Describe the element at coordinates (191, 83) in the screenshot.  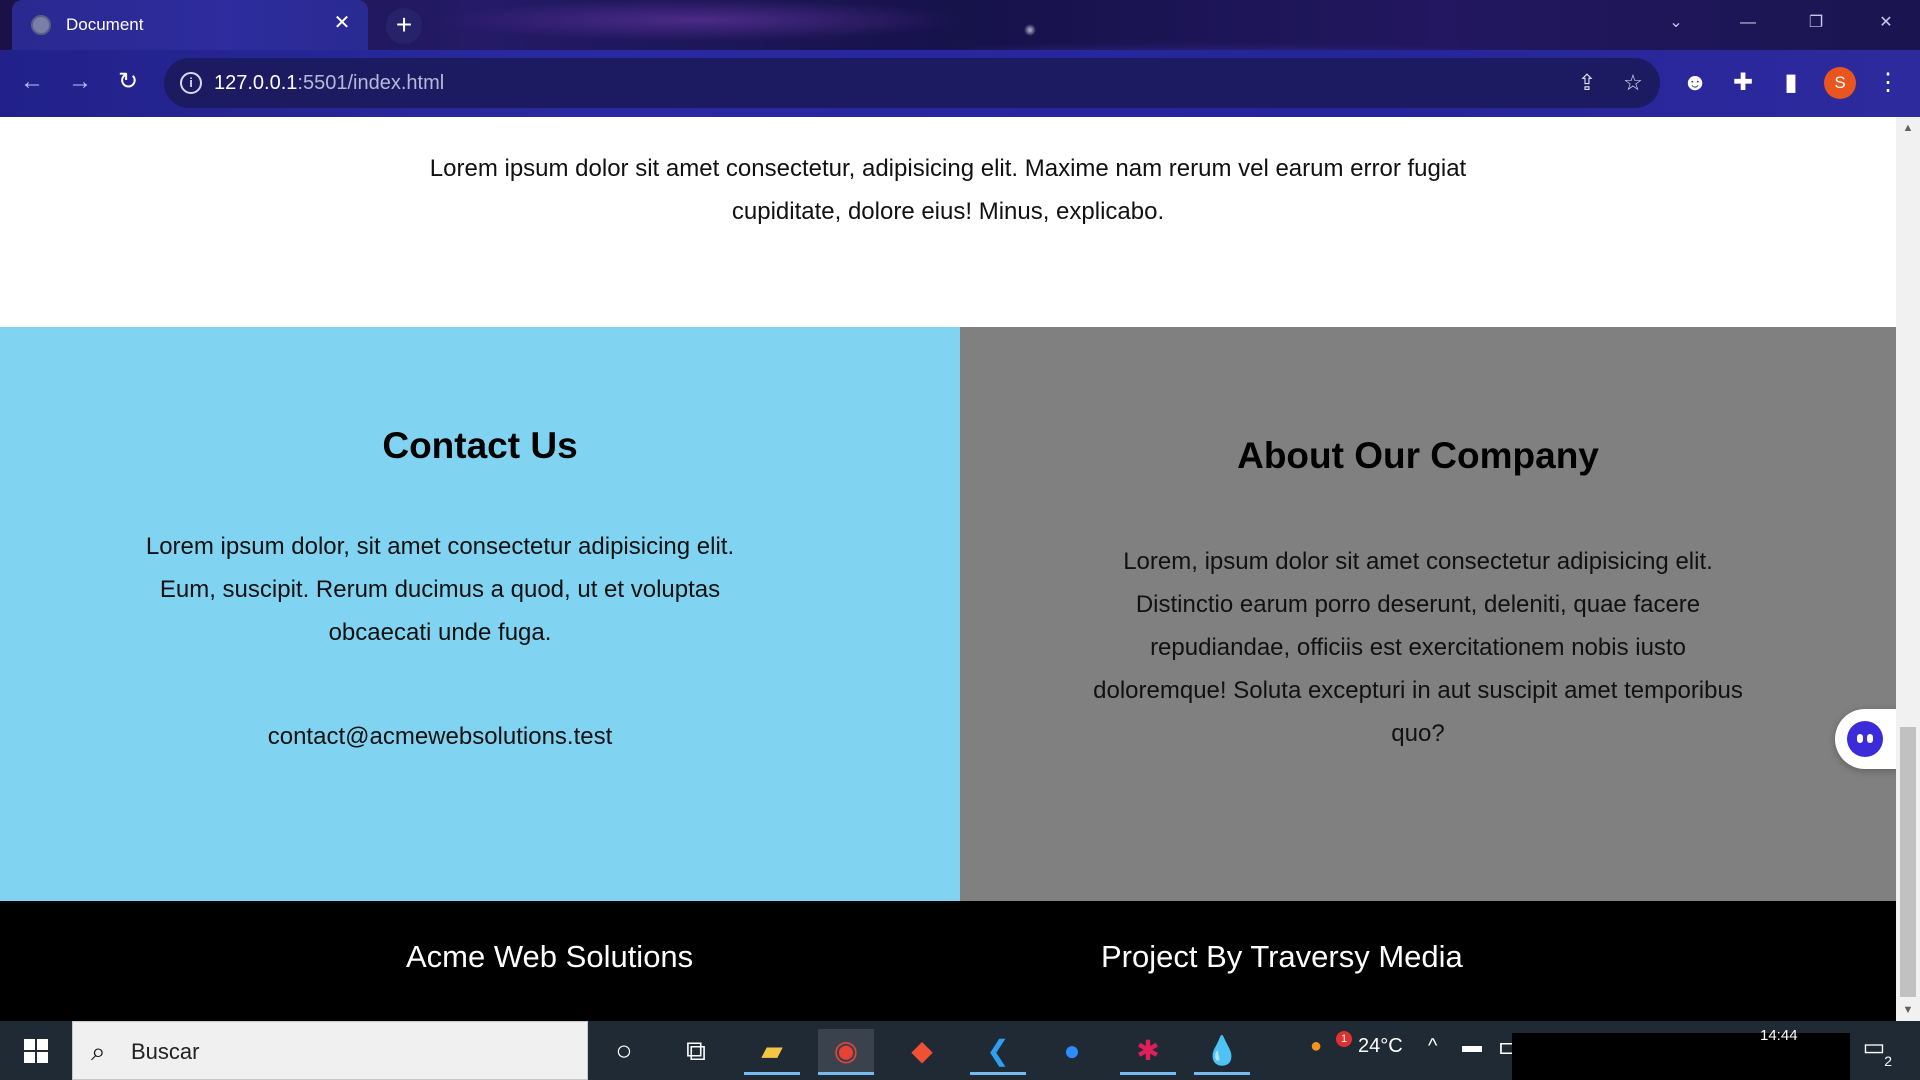
I see `site-info-icon: i` at that location.